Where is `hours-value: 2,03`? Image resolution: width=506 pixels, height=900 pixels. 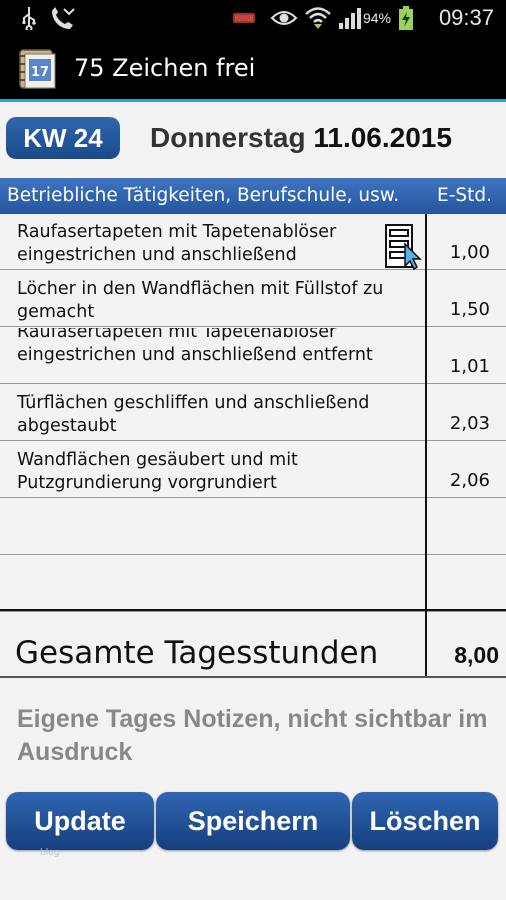 hours-value: 2,03 is located at coordinates (470, 423).